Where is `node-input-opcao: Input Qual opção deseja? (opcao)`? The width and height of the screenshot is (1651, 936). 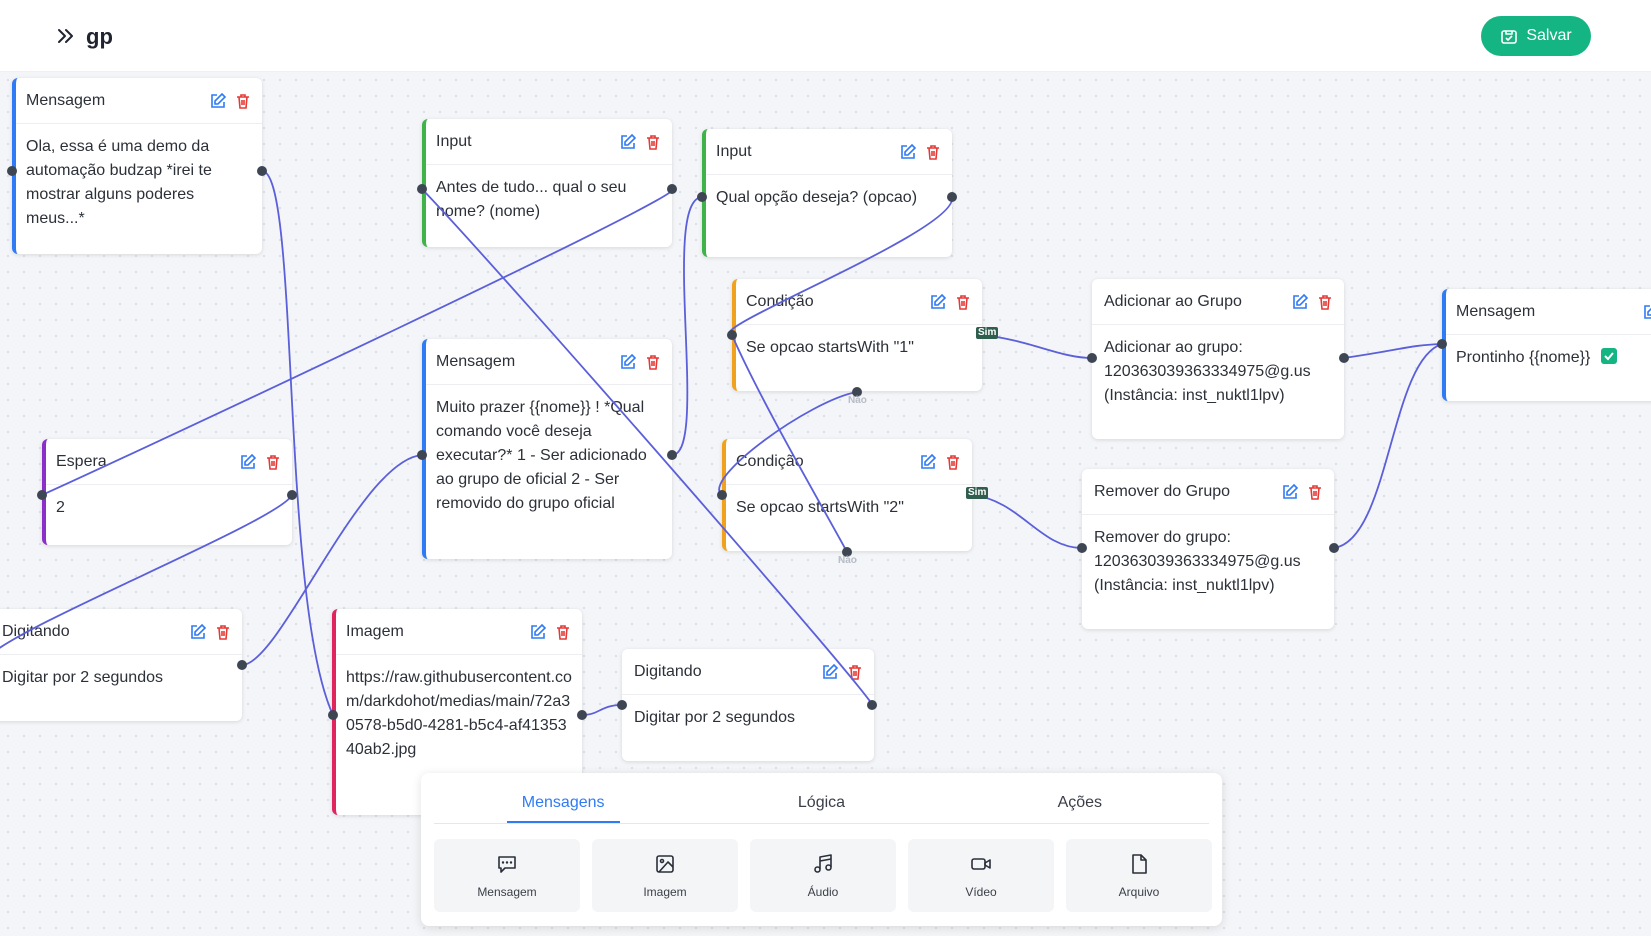 node-input-opcao: Input Qual opção deseja? (opcao) is located at coordinates (827, 193).